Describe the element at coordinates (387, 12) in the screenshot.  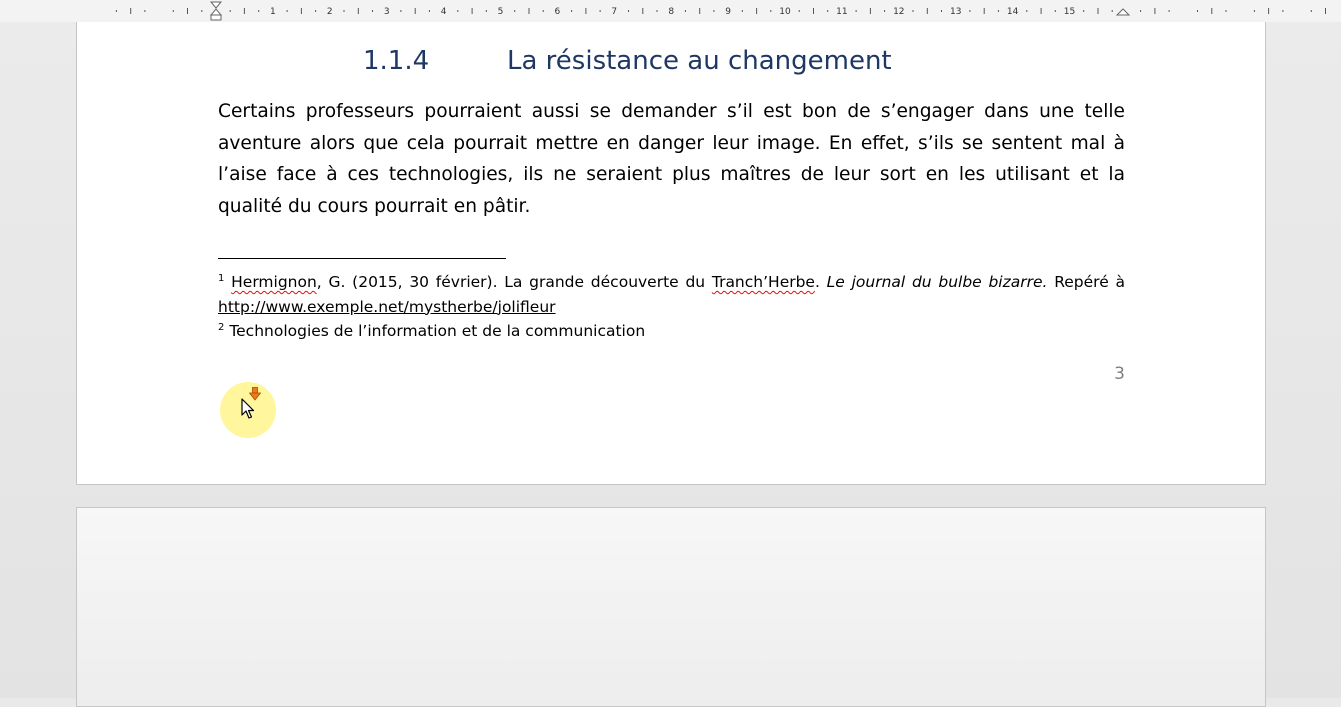
I see `ruler-label: 3` at that location.